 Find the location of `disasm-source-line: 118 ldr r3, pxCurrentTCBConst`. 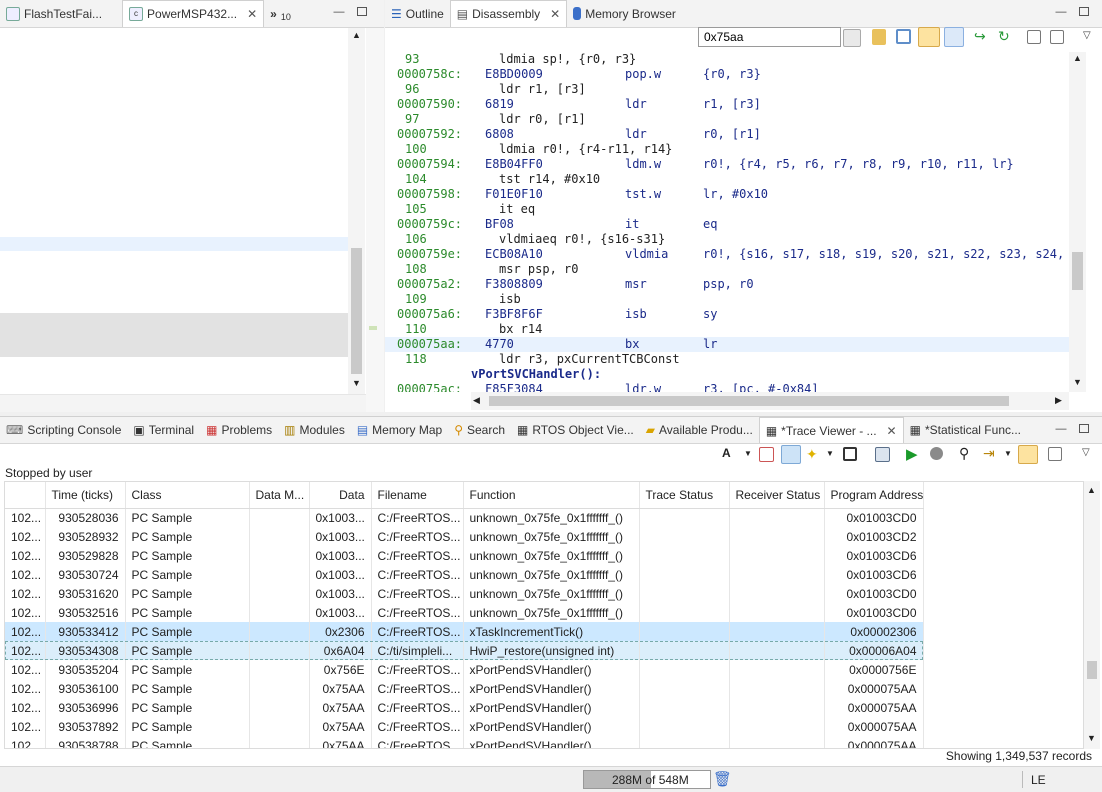

disasm-source-line: 118 ldr r3, pxCurrentTCBConst is located at coordinates (727, 359).